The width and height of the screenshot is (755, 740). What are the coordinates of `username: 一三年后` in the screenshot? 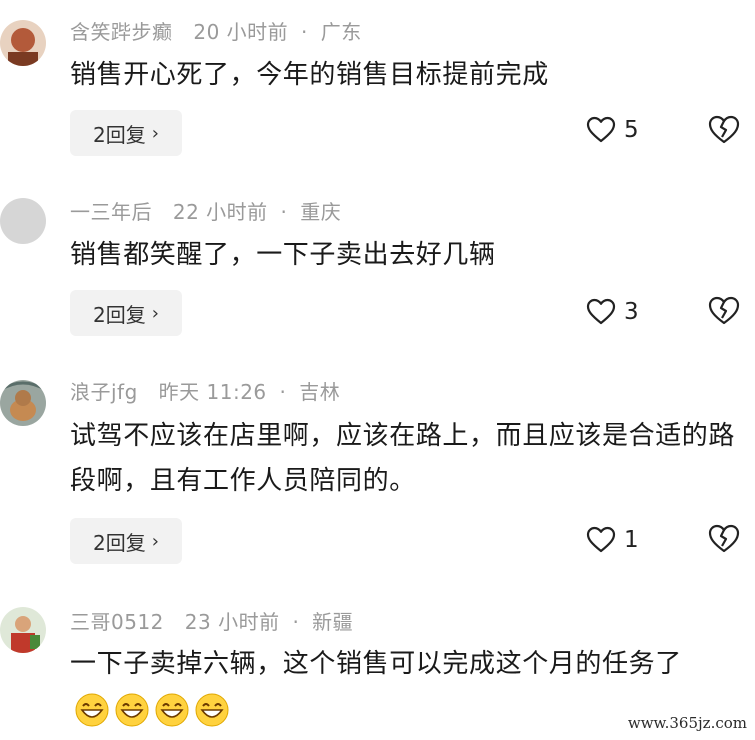 It's located at (111, 212).